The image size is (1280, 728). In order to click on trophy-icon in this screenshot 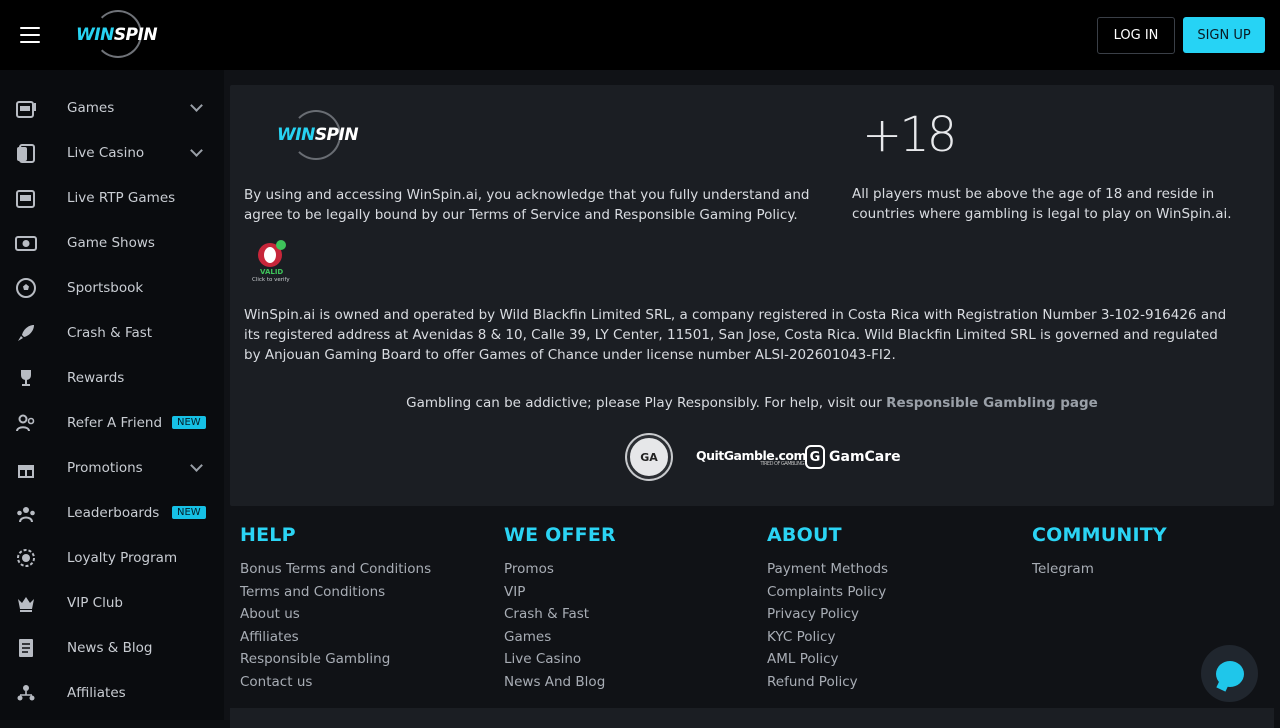, I will do `click(26, 378)`.